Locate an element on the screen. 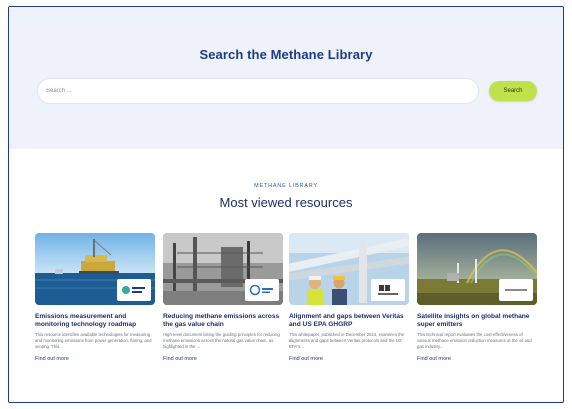 The width and height of the screenshot is (572, 409). search-bar is located at coordinates (258, 91).